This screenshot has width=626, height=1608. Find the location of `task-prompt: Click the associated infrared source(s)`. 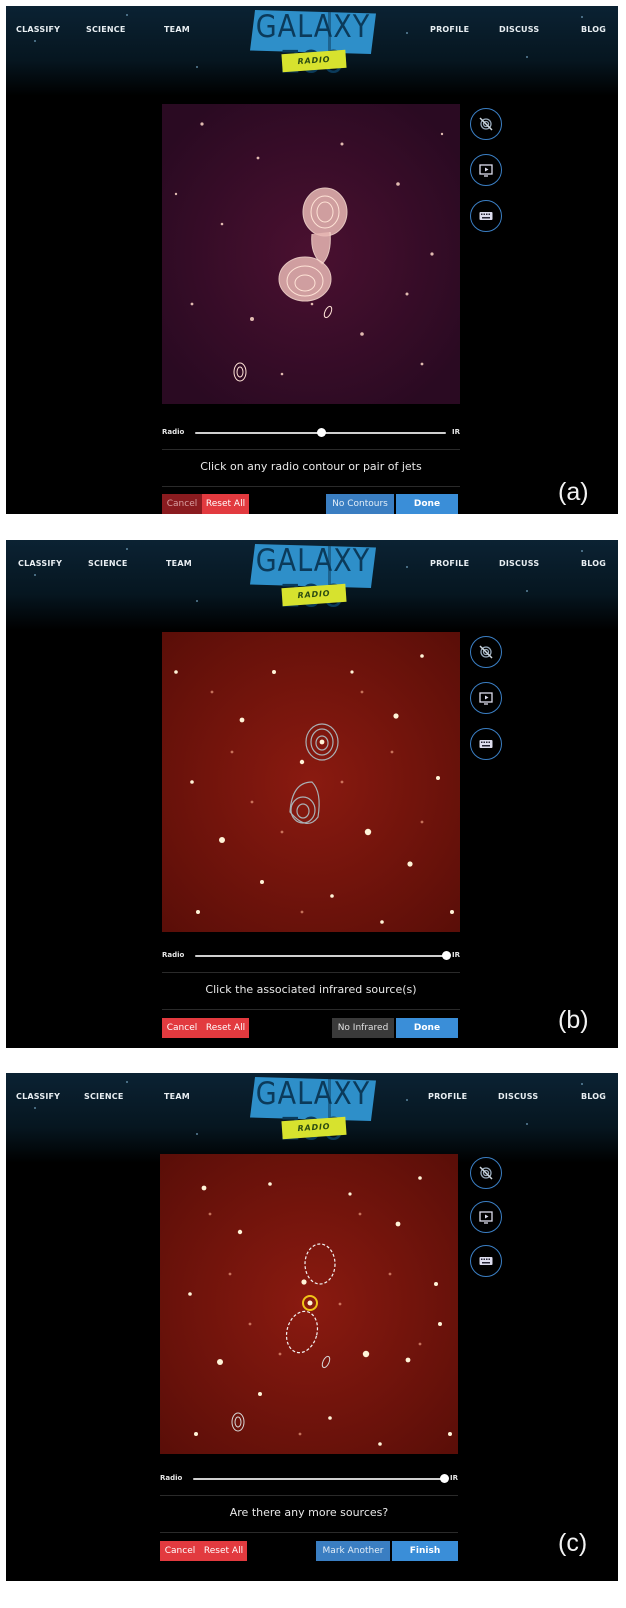

task-prompt: Click the associated infrared source(s) is located at coordinates (311, 989).